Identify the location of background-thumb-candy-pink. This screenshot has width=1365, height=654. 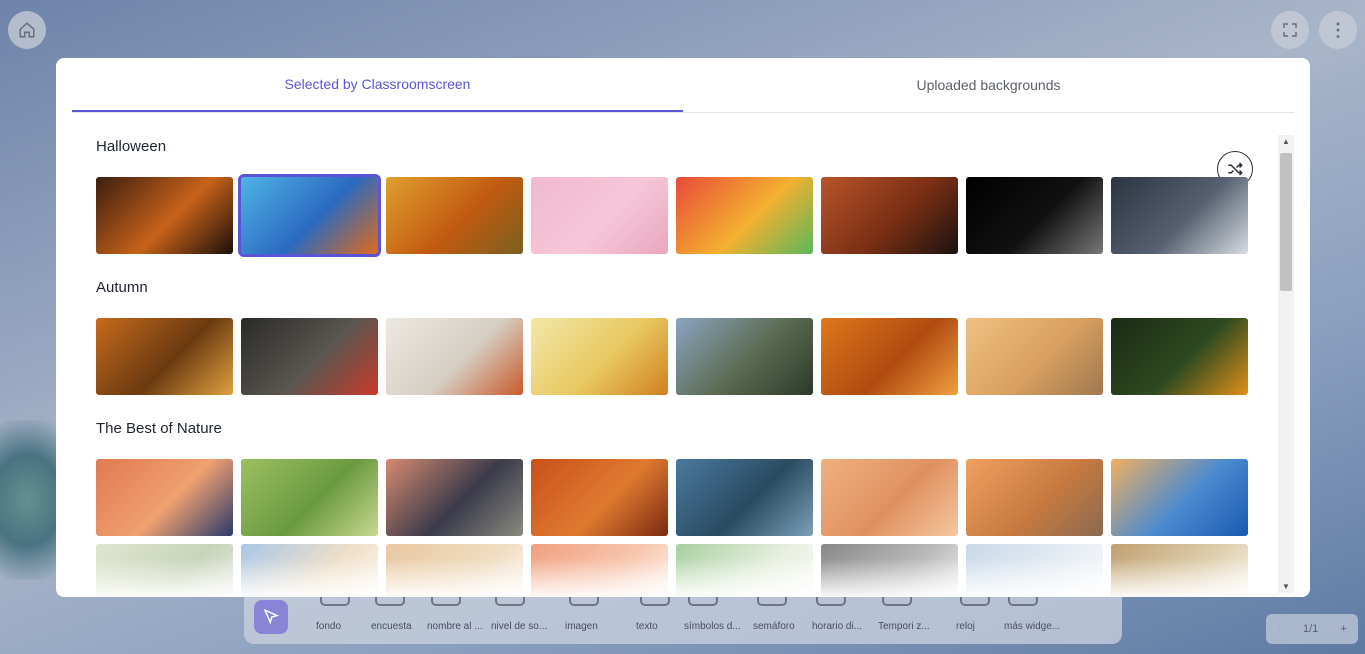
(599, 215).